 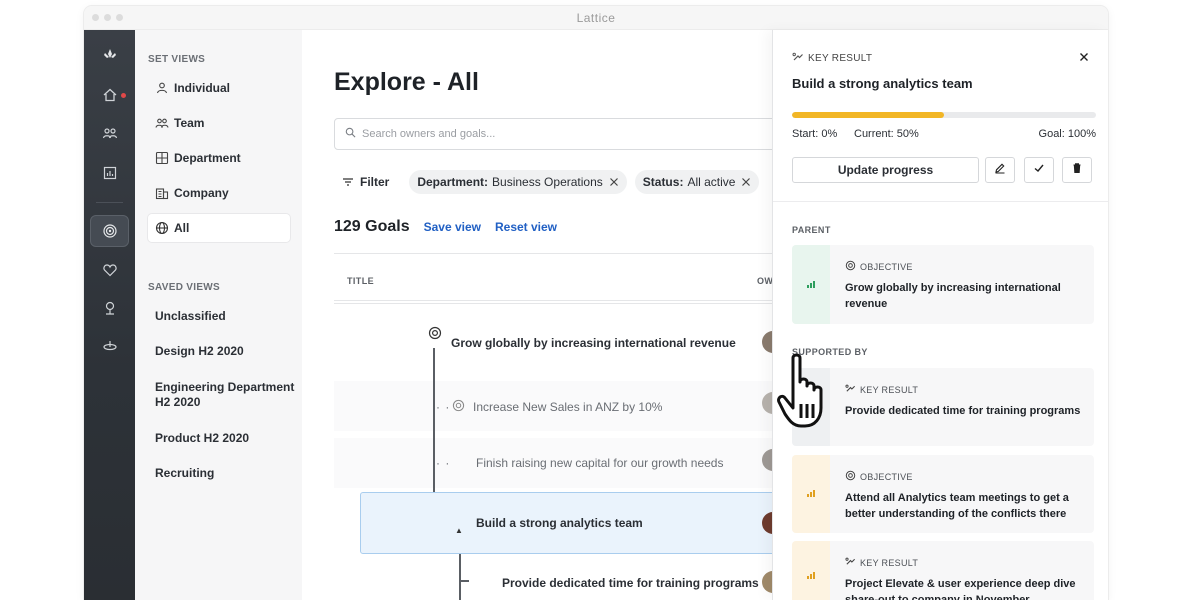 I want to click on growth-icon, so click(x=109, y=308).